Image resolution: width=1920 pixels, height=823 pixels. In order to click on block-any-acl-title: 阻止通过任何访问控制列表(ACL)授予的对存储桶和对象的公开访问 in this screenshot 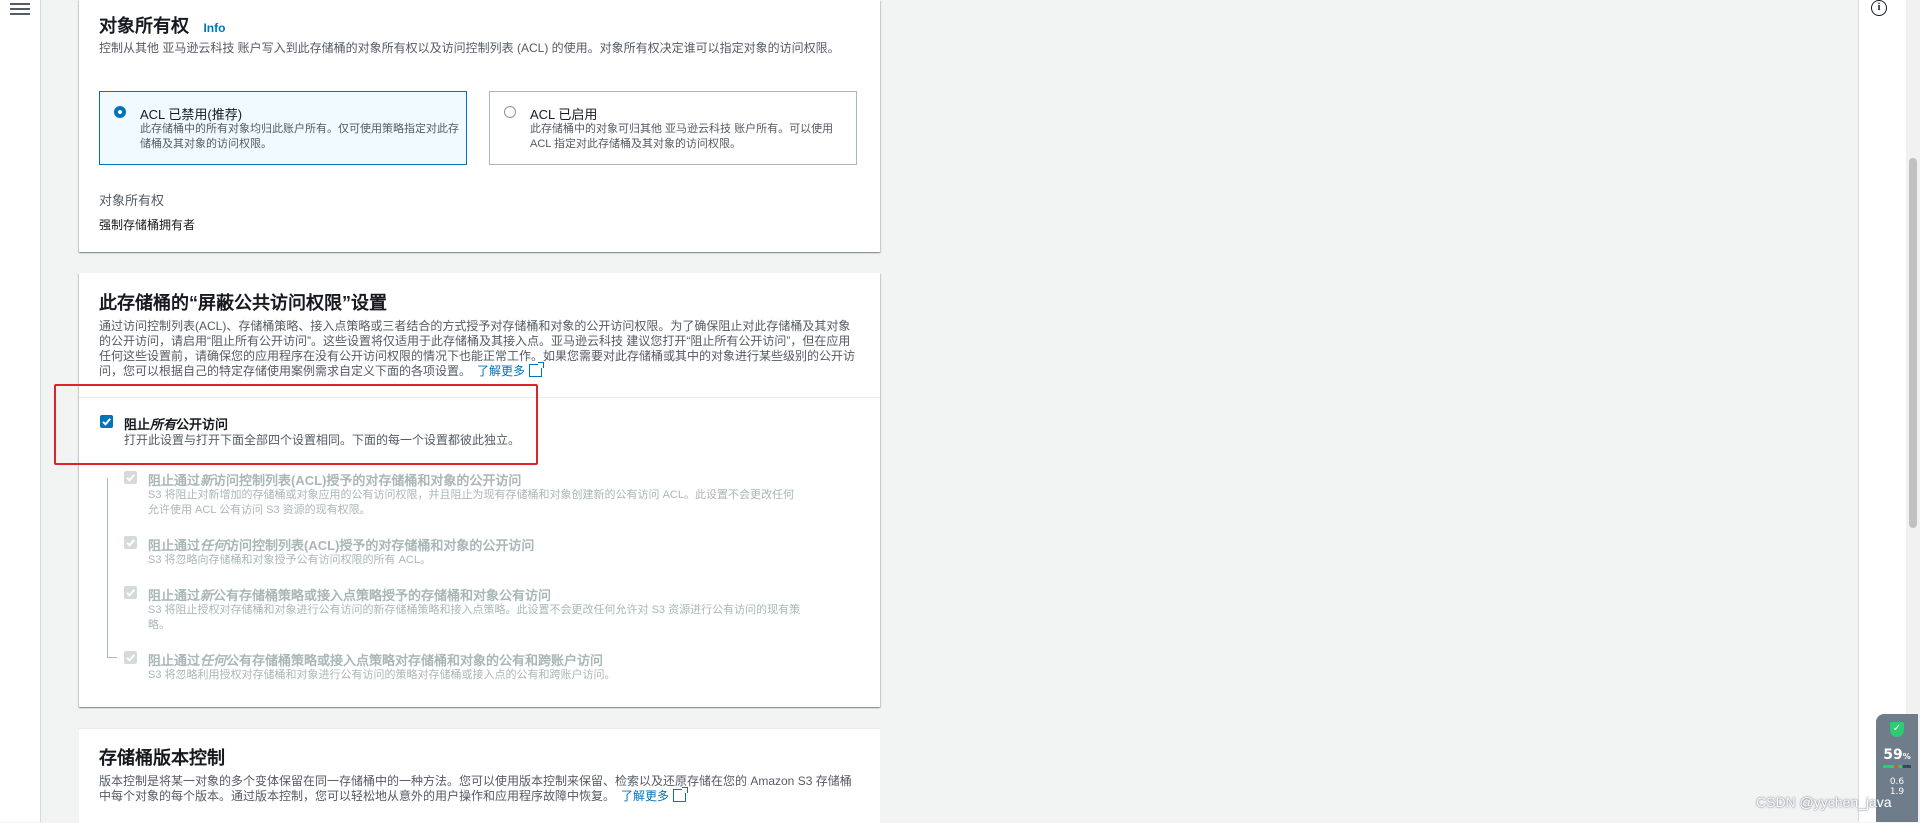, I will do `click(341, 544)`.